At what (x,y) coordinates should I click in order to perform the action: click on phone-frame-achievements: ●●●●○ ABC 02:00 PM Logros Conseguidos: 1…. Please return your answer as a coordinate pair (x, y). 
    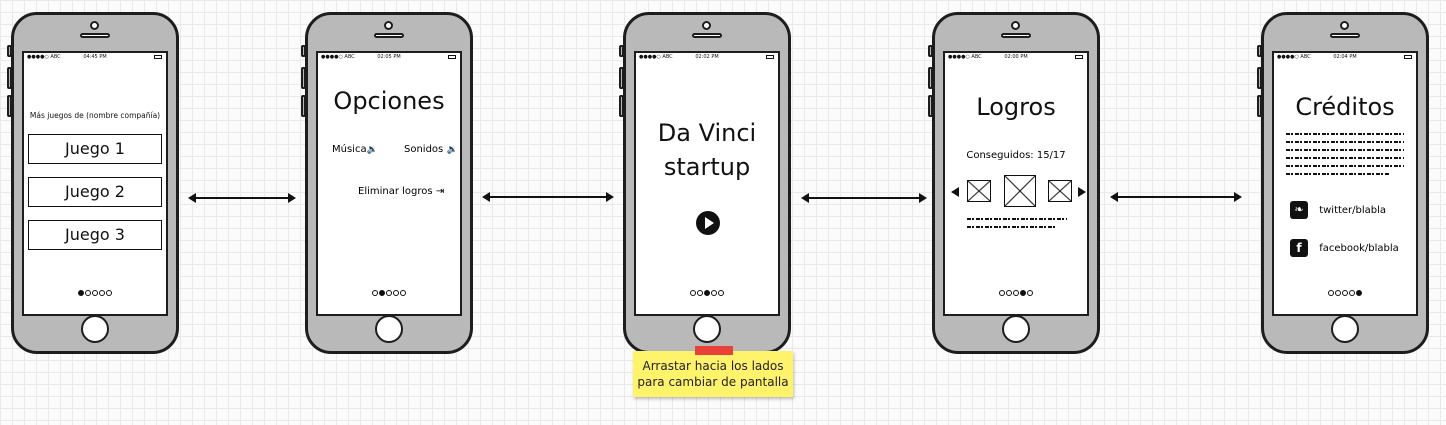
    Looking at the image, I should click on (1014, 183).